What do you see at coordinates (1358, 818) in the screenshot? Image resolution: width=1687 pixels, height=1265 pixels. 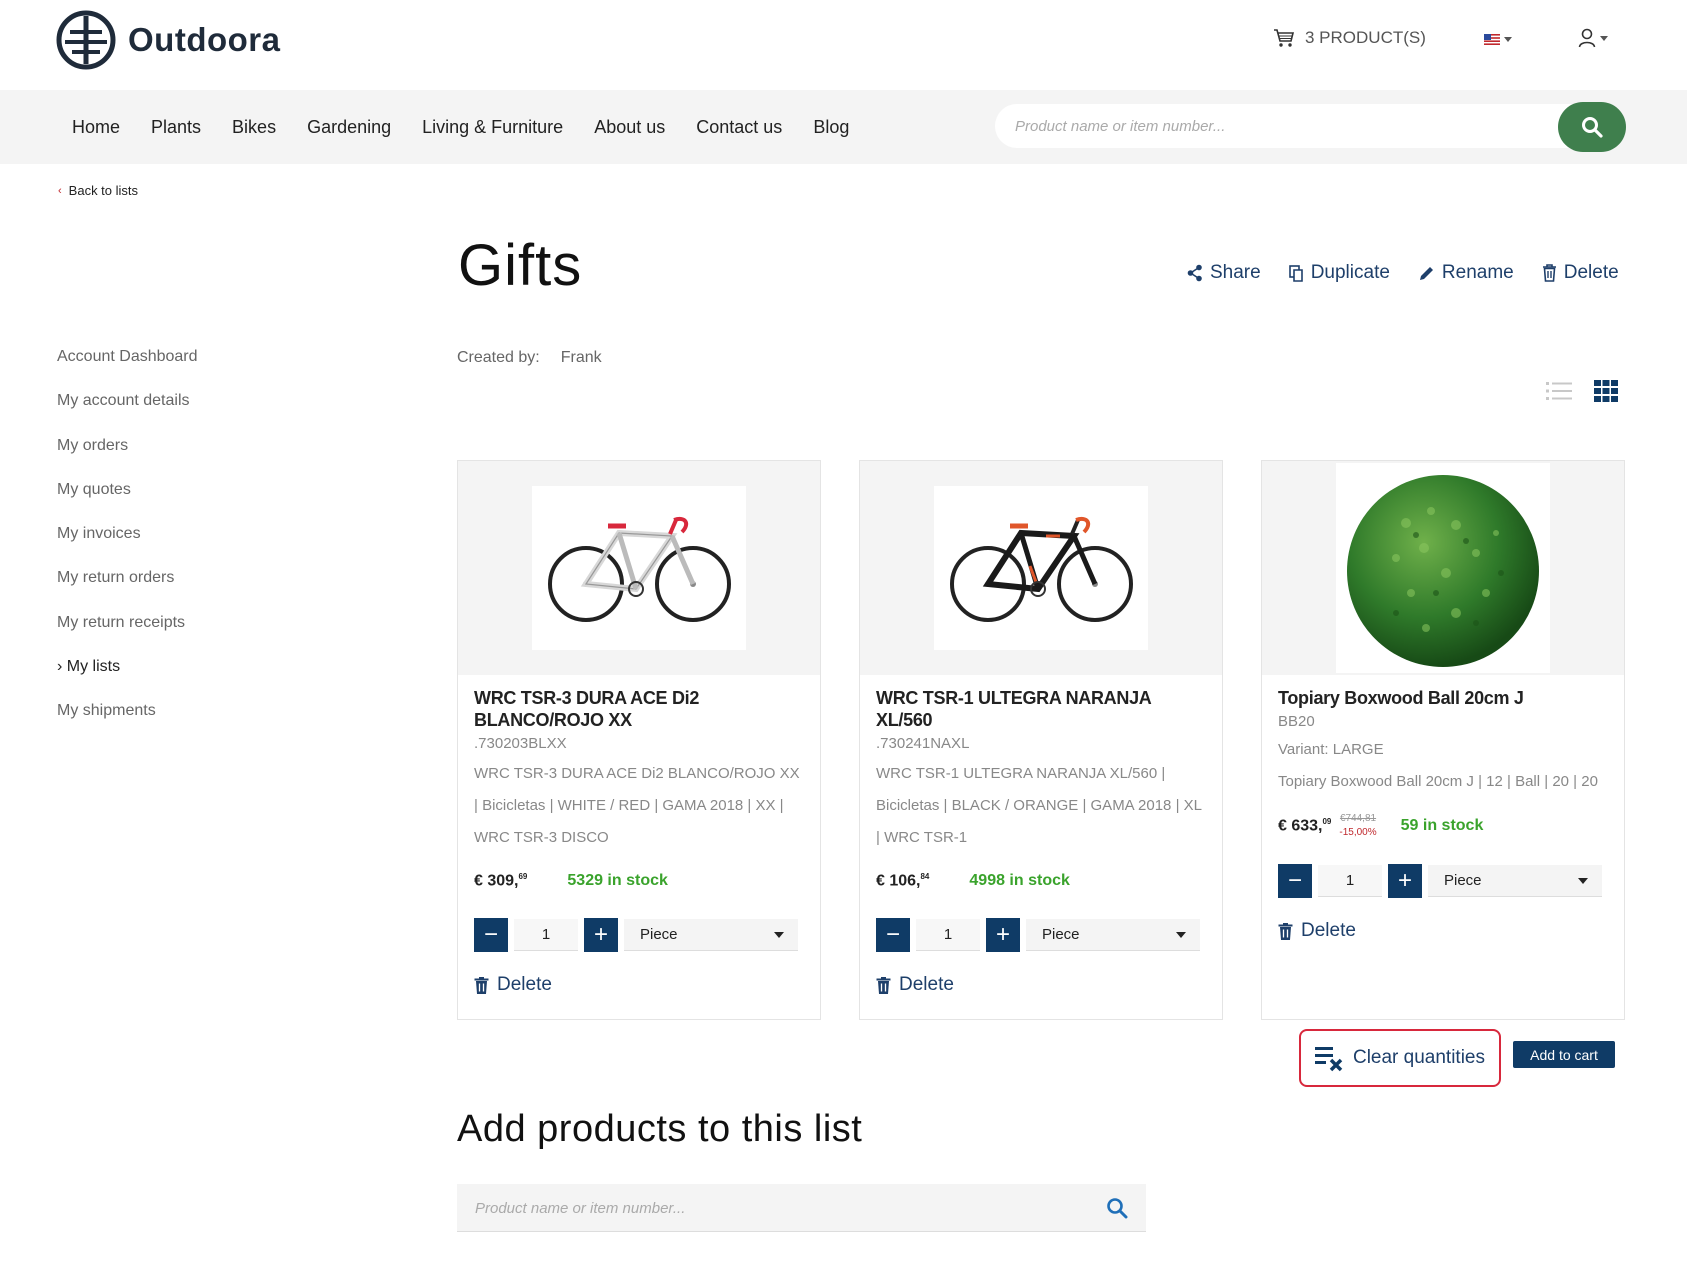 I see `old-price: €744,81` at bounding box center [1358, 818].